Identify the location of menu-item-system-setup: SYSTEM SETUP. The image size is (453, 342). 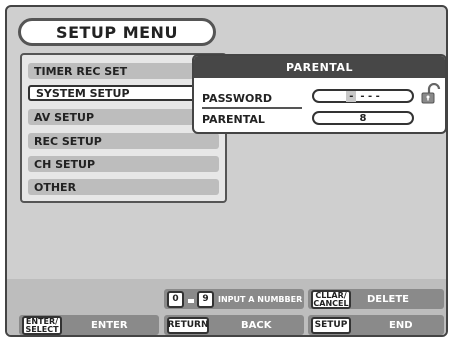
(123, 93).